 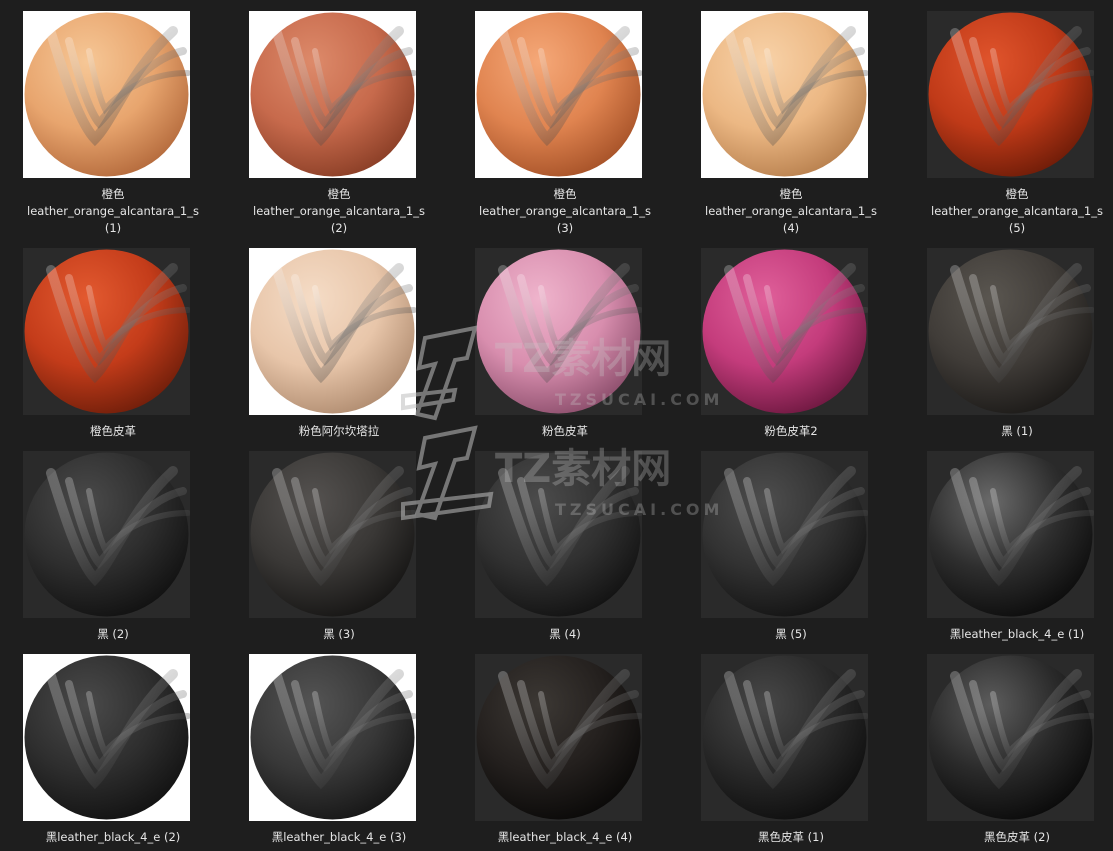 I want to click on filename-line: (2), so click(x=339, y=228).